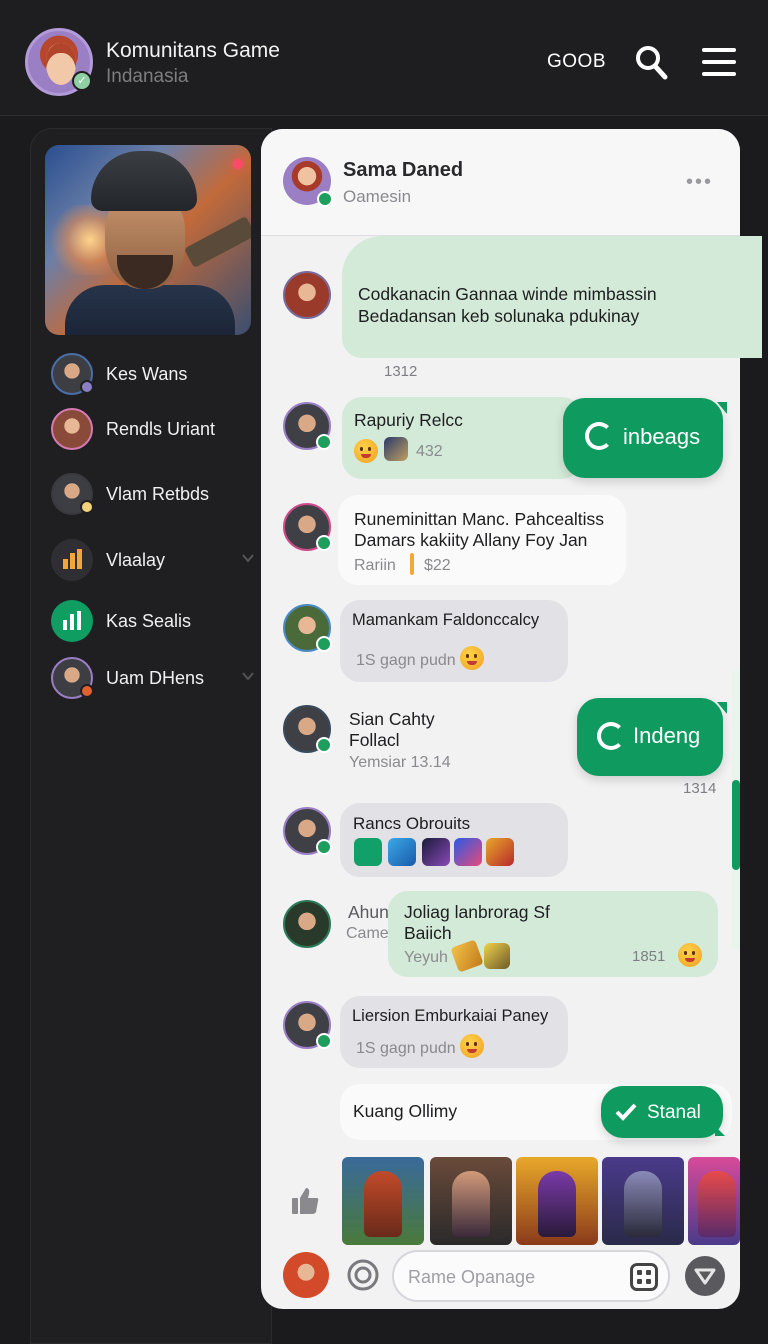 This screenshot has width=768, height=1344. I want to click on message-text: Sian Cahty, so click(392, 719).